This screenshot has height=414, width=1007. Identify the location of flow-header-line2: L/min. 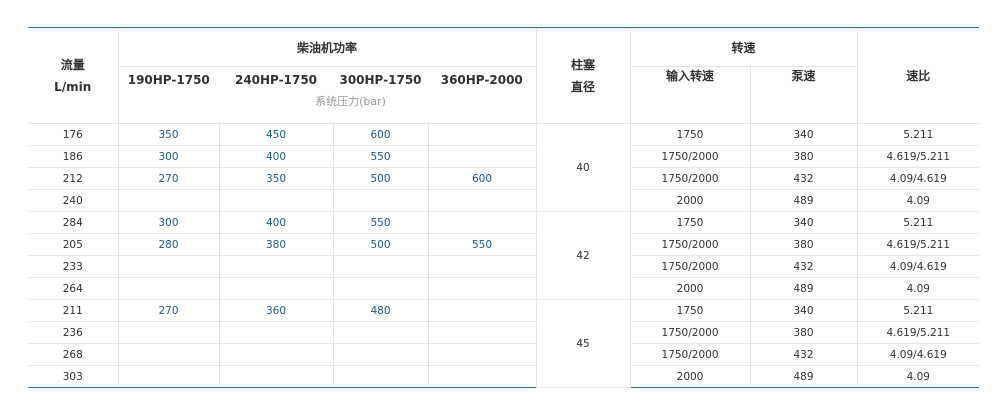
(73, 86).